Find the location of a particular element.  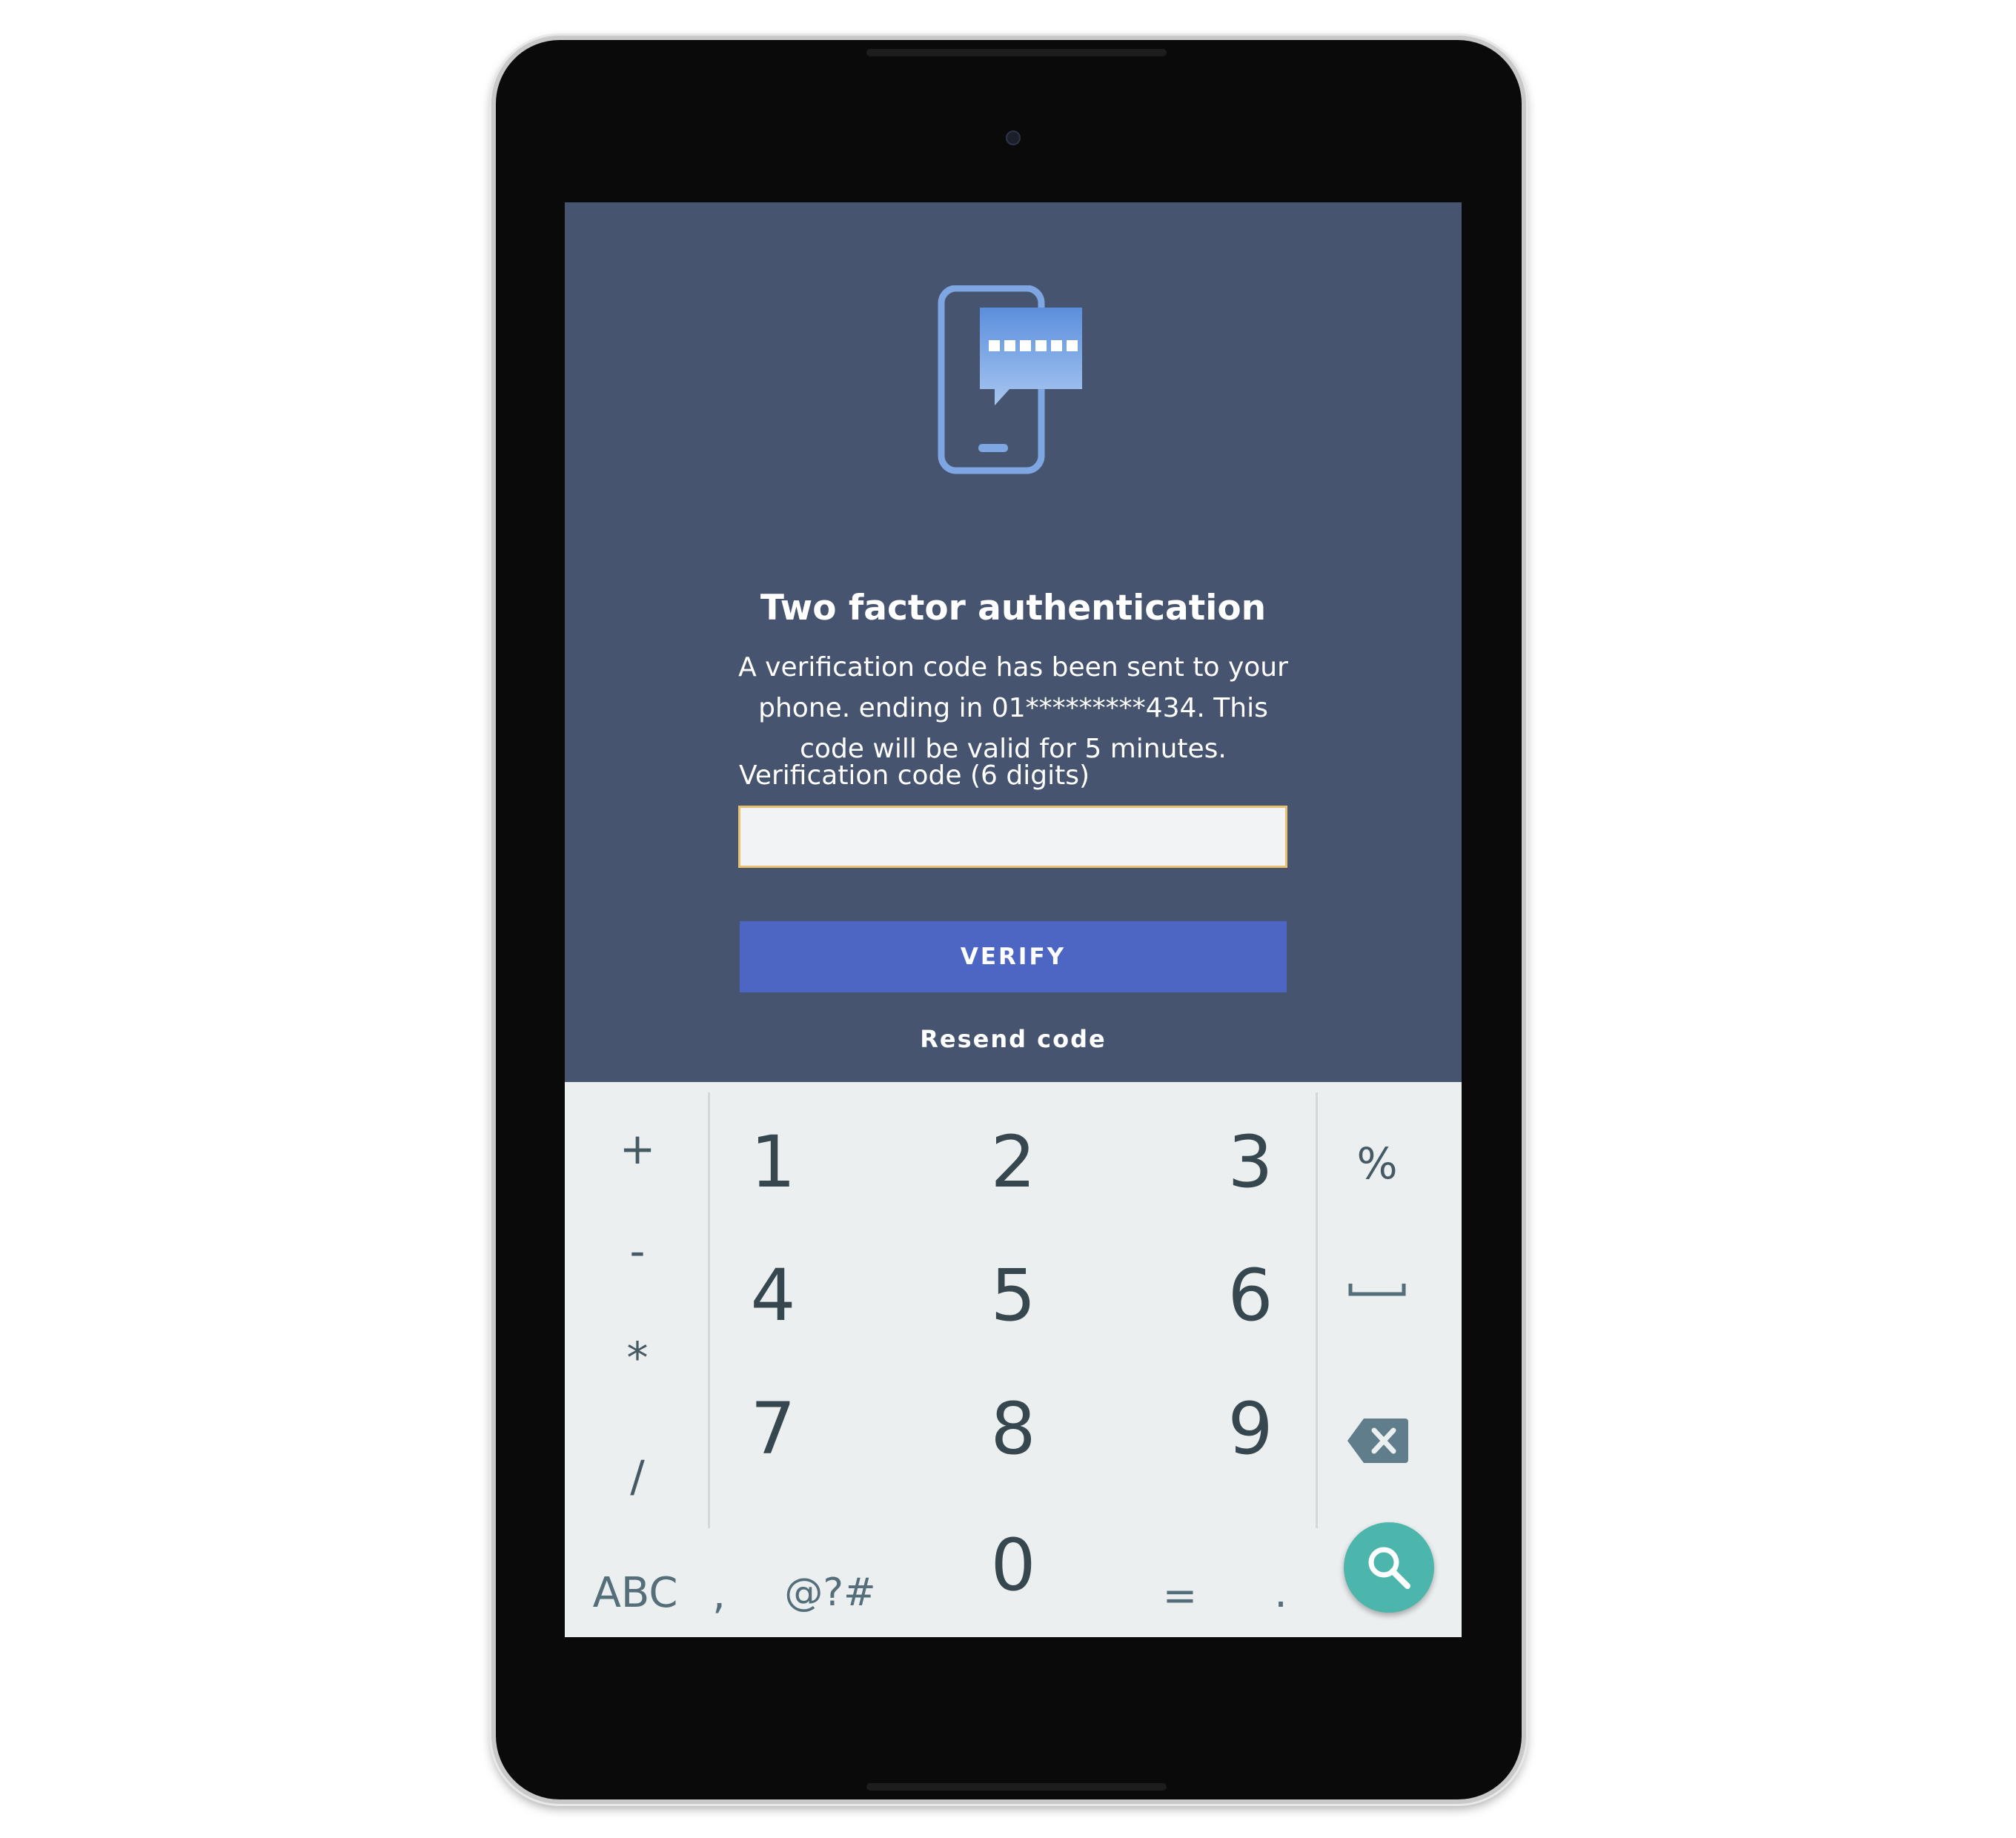

space-icon is located at coordinates (1377, 1290).